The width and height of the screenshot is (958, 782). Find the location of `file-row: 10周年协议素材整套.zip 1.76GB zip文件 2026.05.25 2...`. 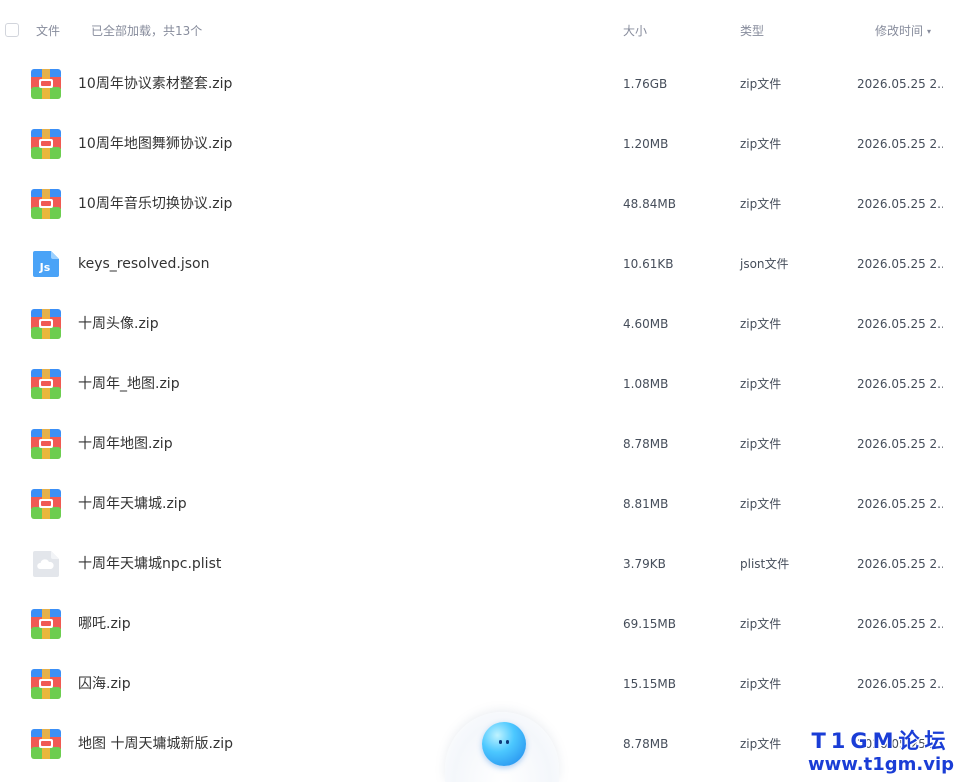

file-row: 10周年协议素材整套.zip 1.76GB zip文件 2026.05.25 2... is located at coordinates (479, 85).